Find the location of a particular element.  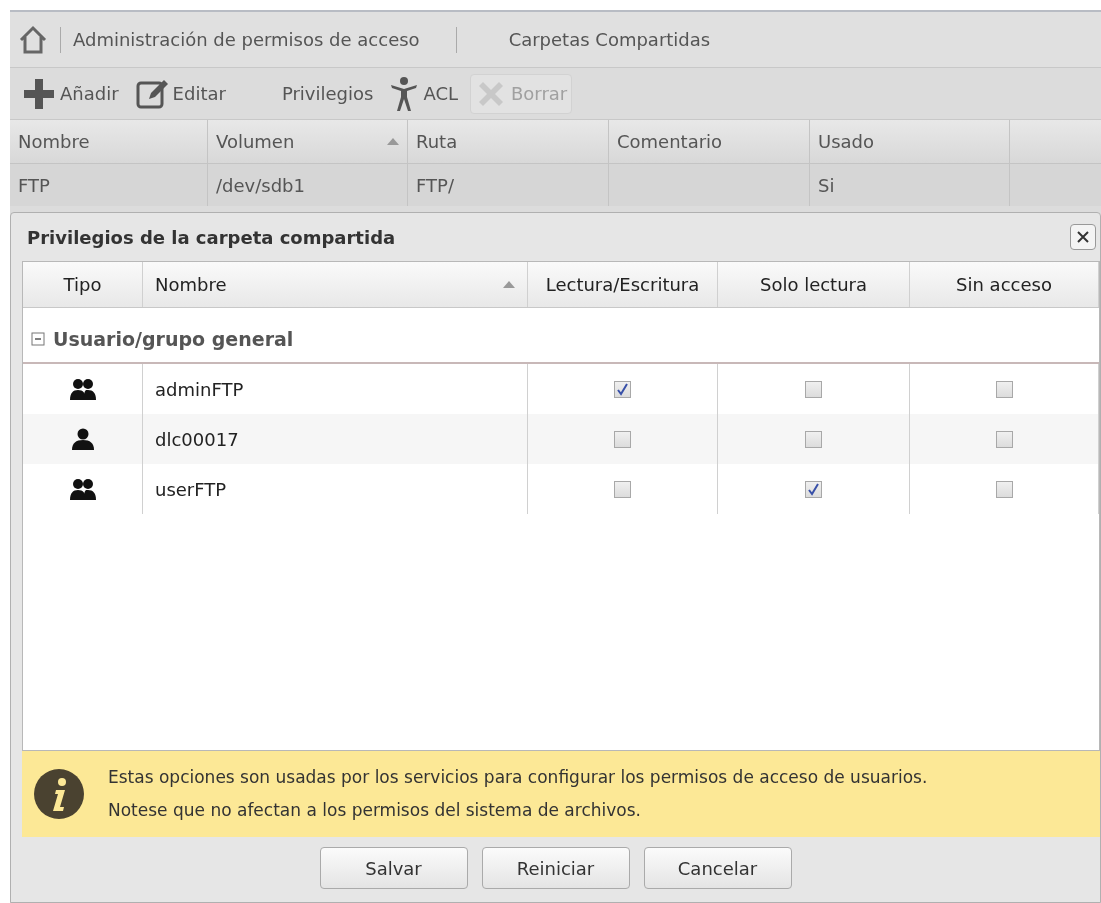

breadcrumb-link: Carpetas Compartidas is located at coordinates (589, 39).